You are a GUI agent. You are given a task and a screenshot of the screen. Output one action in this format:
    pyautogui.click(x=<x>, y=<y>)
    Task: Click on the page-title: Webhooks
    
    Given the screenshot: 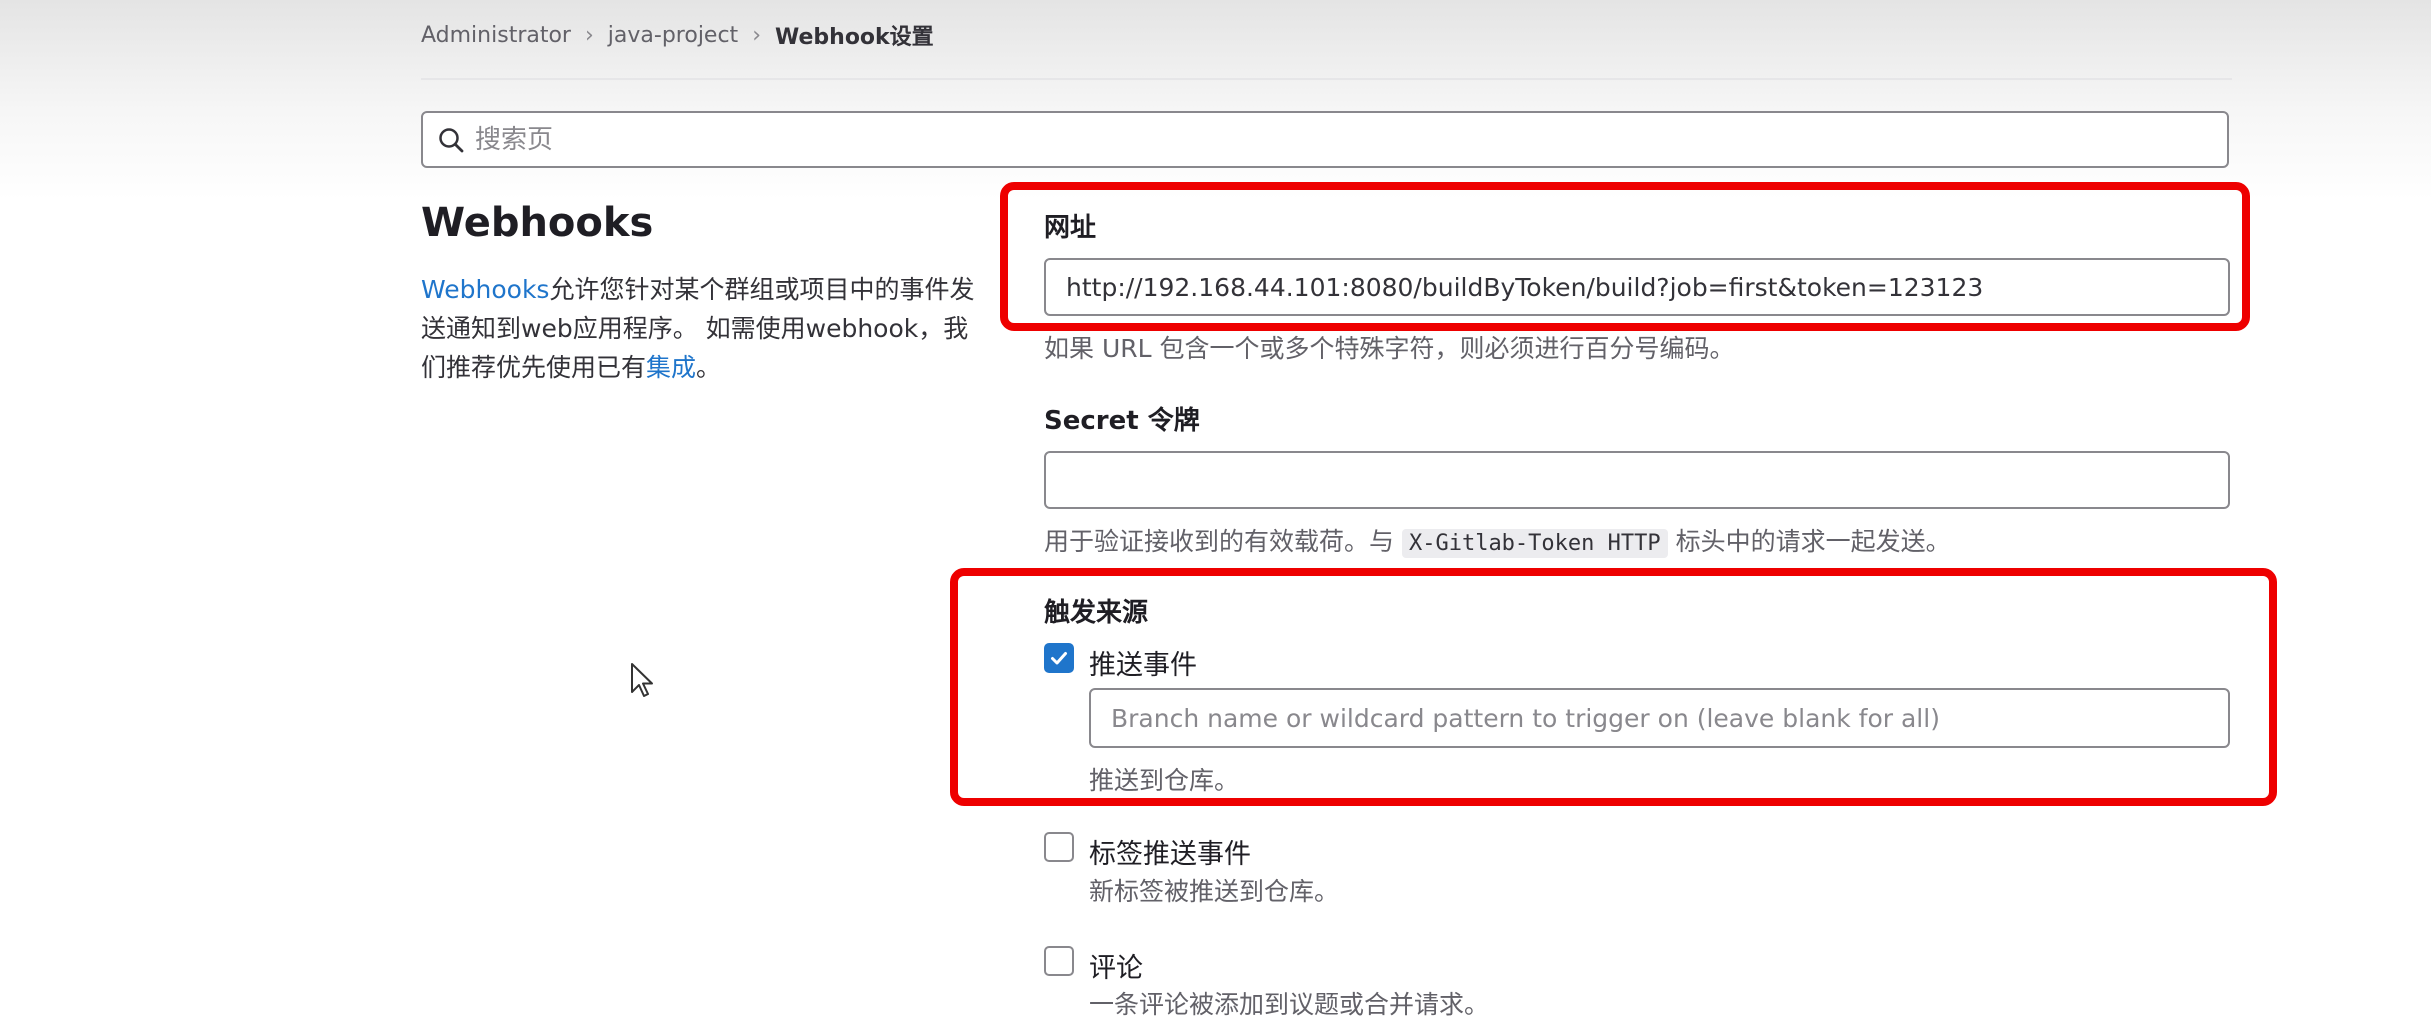 What is the action you would take?
    pyautogui.click(x=537, y=223)
    